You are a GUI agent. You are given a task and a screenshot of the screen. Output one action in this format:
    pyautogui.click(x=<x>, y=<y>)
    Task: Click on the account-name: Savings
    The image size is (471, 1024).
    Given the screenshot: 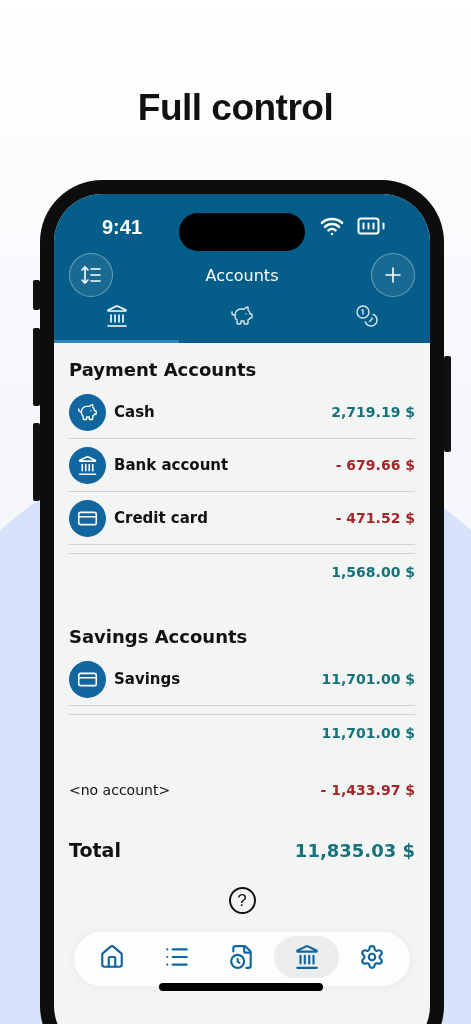 What is the action you would take?
    pyautogui.click(x=218, y=679)
    